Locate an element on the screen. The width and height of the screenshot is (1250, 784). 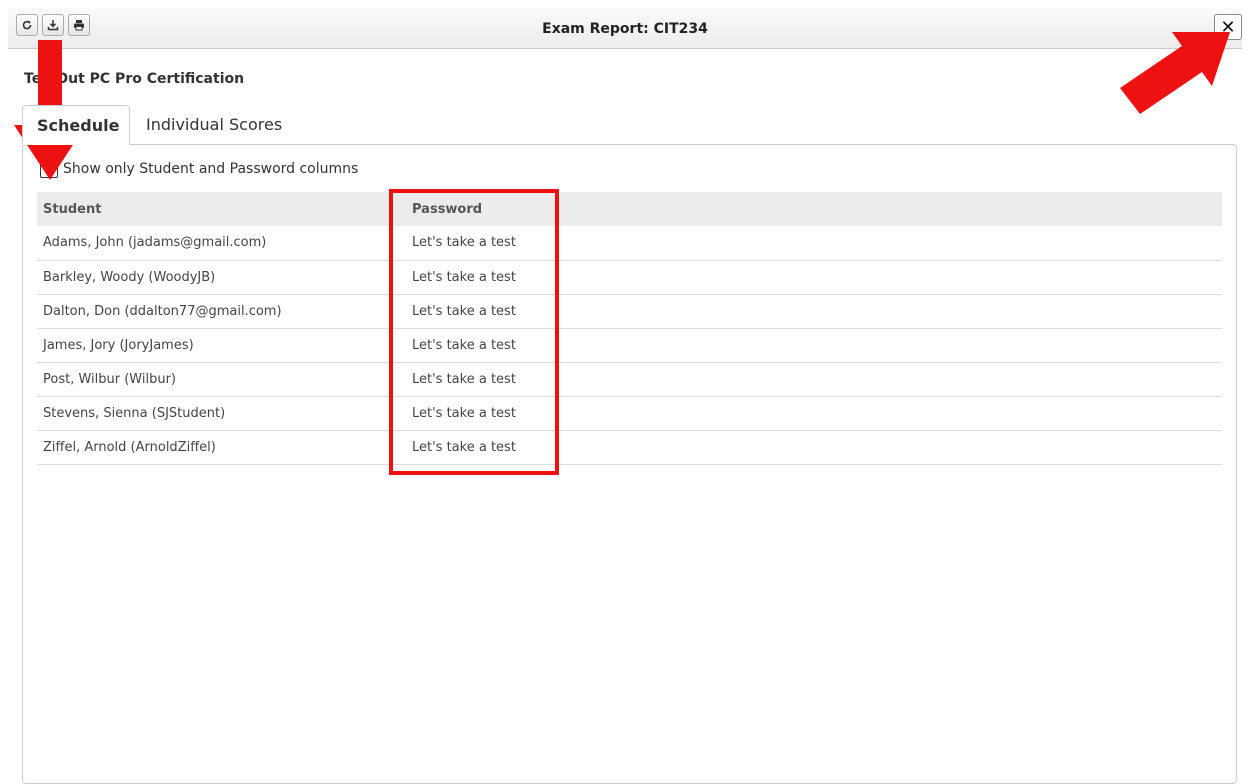
student-cell: James, Jory (JoryJames) is located at coordinates (221, 345).